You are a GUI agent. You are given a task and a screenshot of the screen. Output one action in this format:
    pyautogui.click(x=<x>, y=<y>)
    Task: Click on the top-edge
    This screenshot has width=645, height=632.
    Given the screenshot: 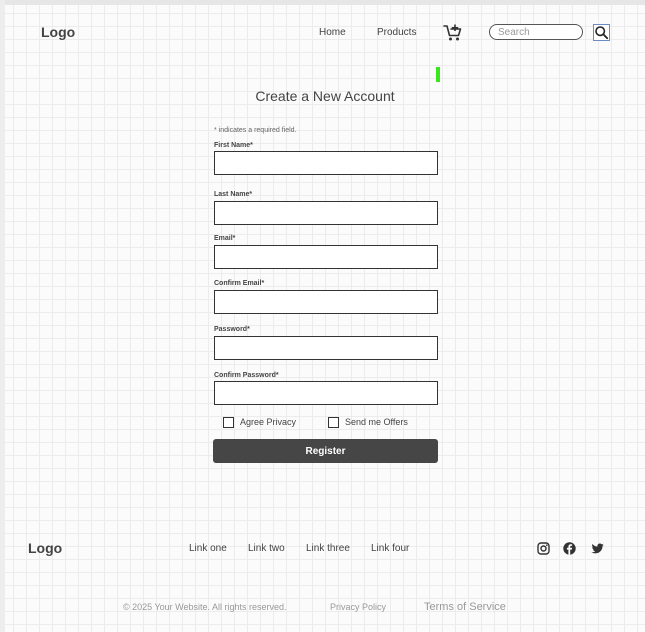 What is the action you would take?
    pyautogui.click(x=322, y=2)
    